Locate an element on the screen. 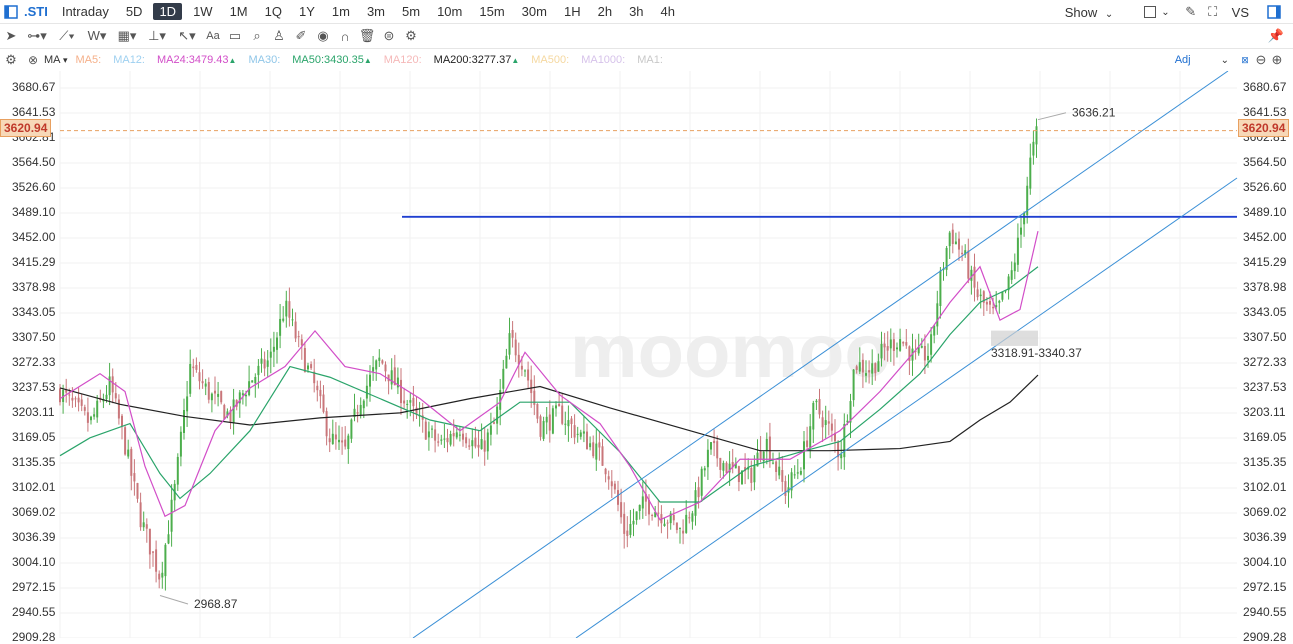 This screenshot has height=644, width=1293. tab-timeframe: 1H is located at coordinates (572, 11).